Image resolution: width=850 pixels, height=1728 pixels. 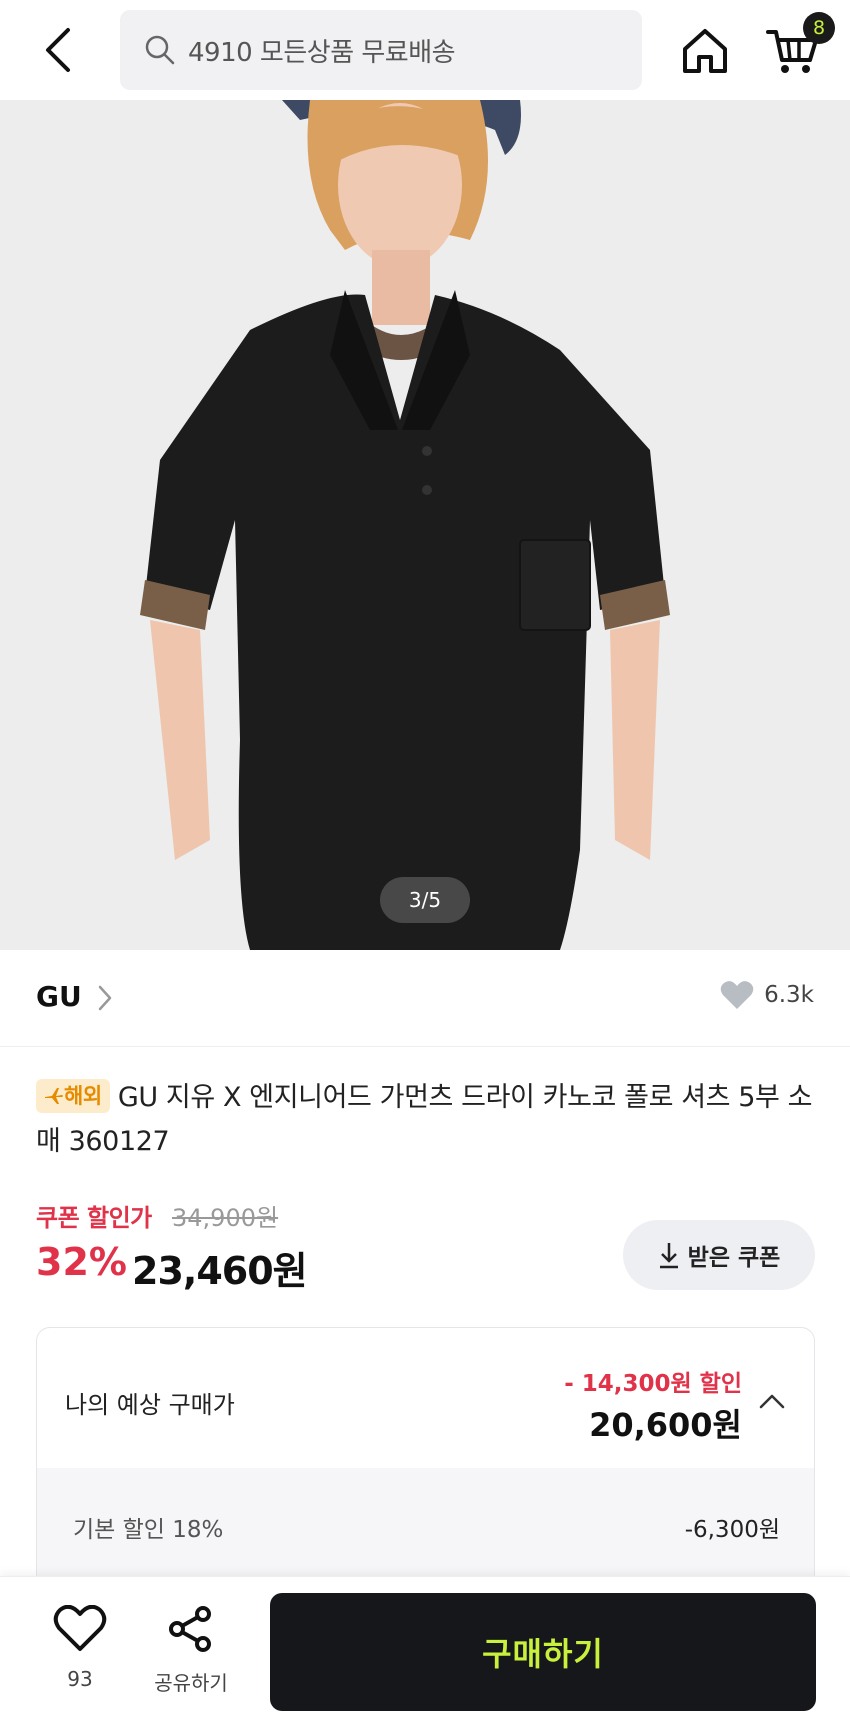 What do you see at coordinates (322, 52) in the screenshot?
I see `search-placeholder: 4910 모든상품 무료배송` at bounding box center [322, 52].